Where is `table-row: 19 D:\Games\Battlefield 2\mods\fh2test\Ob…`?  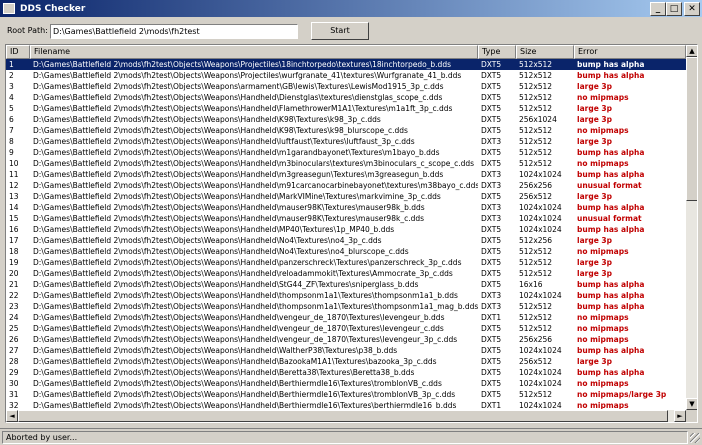 table-row: 19 D:\Games\Battlefield 2\mods\fh2test\Ob… is located at coordinates (346, 262).